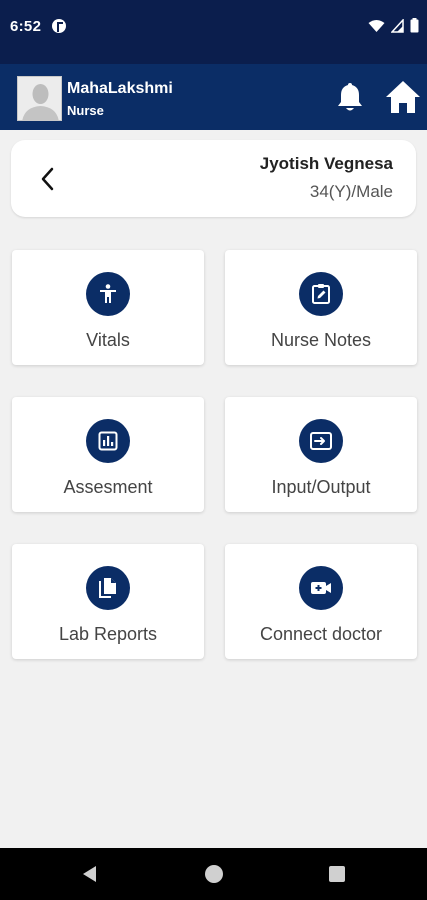  Describe the element at coordinates (326, 163) in the screenshot. I see `patient-name: Jyotish Vegnesa` at that location.